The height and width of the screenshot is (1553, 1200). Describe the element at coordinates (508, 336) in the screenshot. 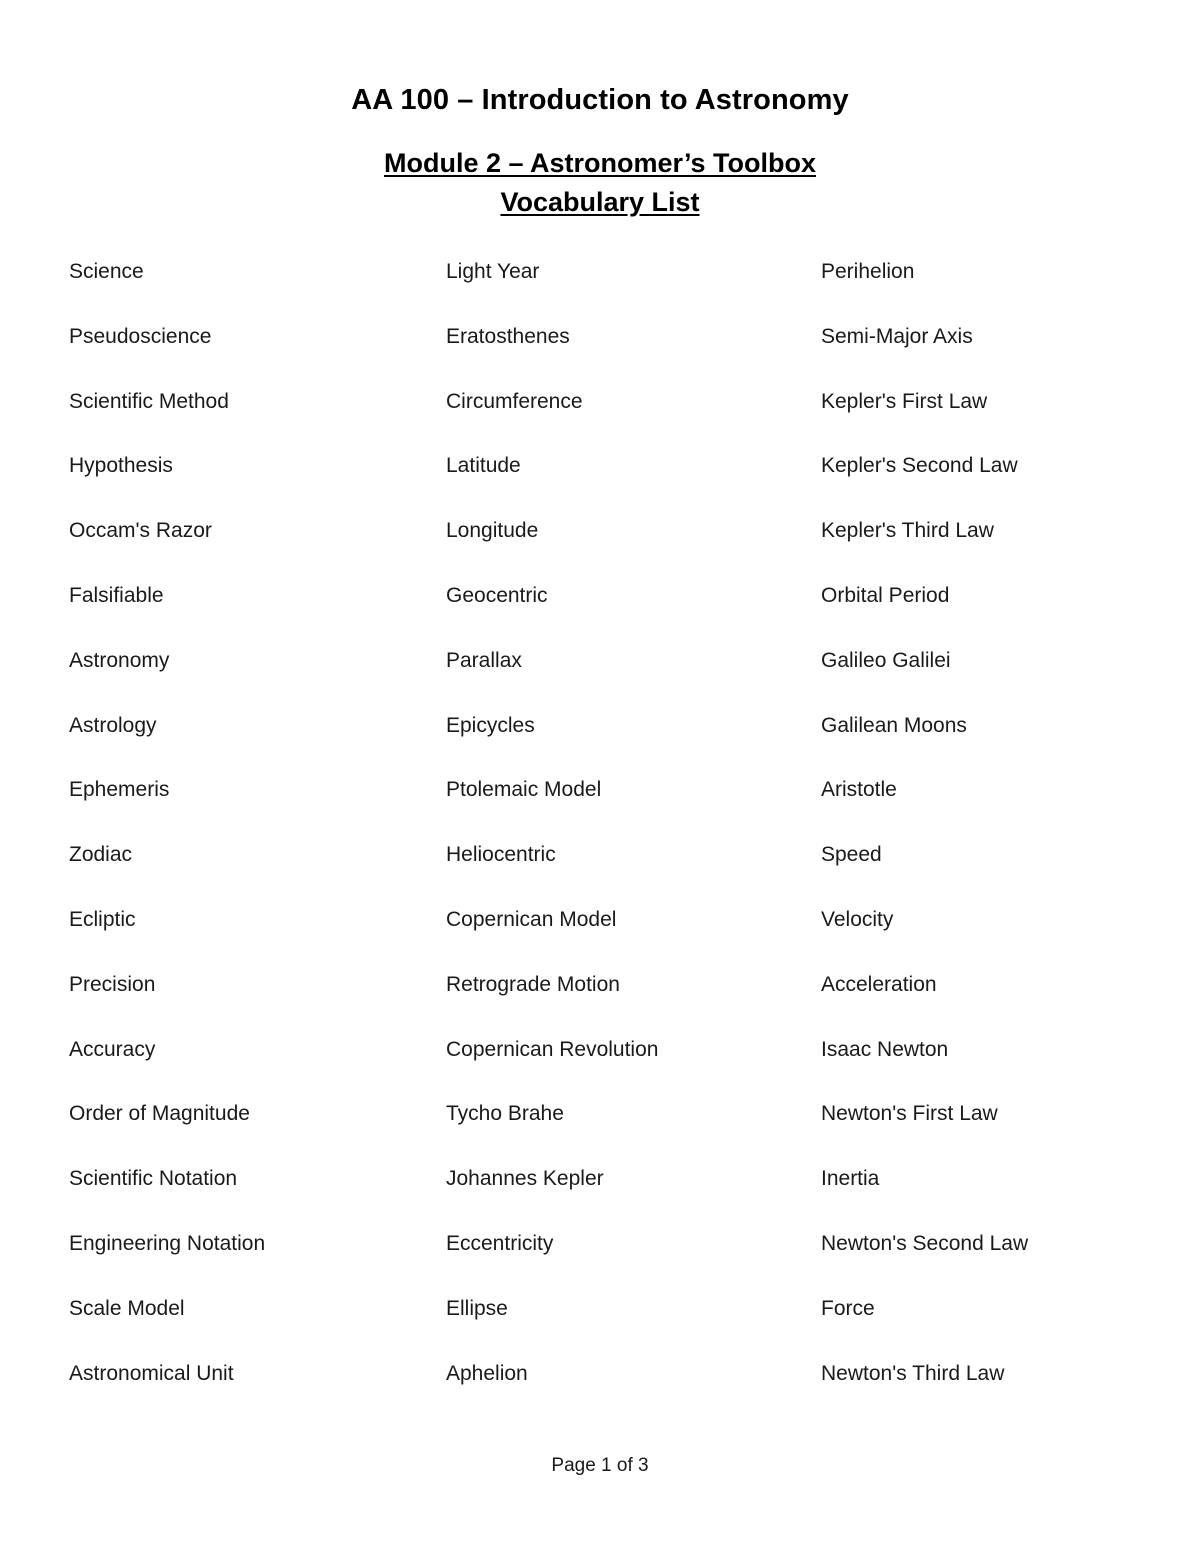

I see `vocabulary-term: Eratosthenes` at that location.